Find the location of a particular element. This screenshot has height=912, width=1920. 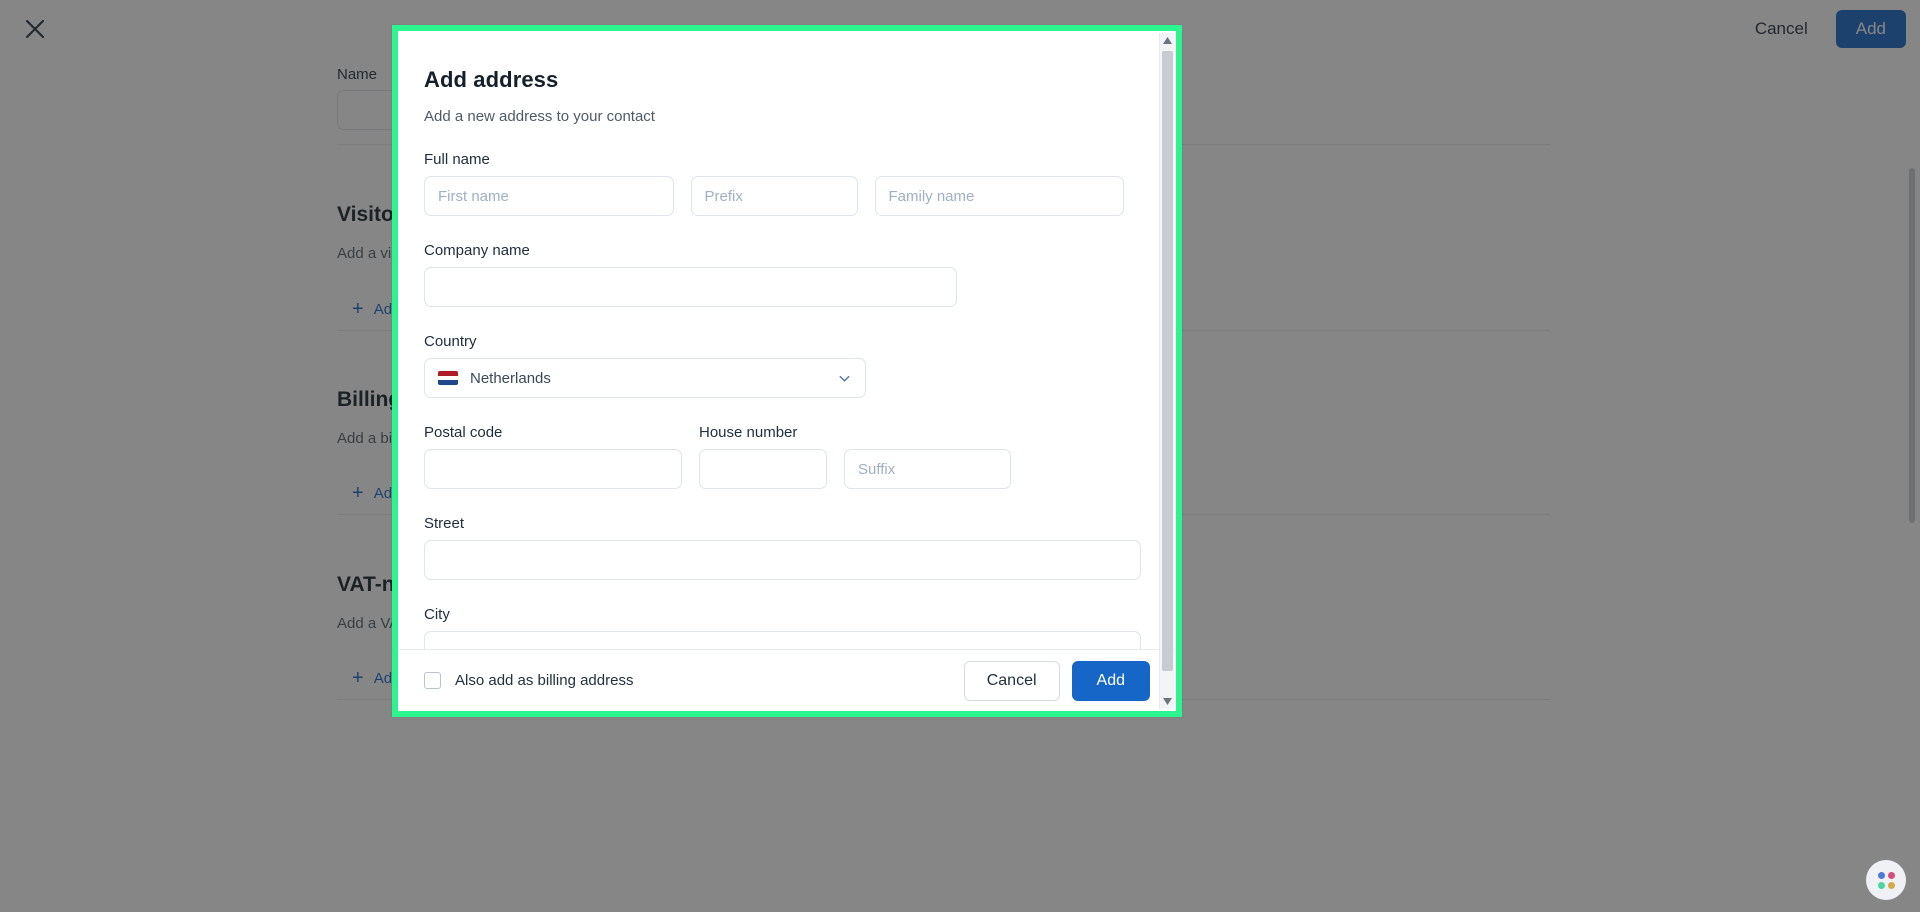

dots-grid is located at coordinates (1886, 880).